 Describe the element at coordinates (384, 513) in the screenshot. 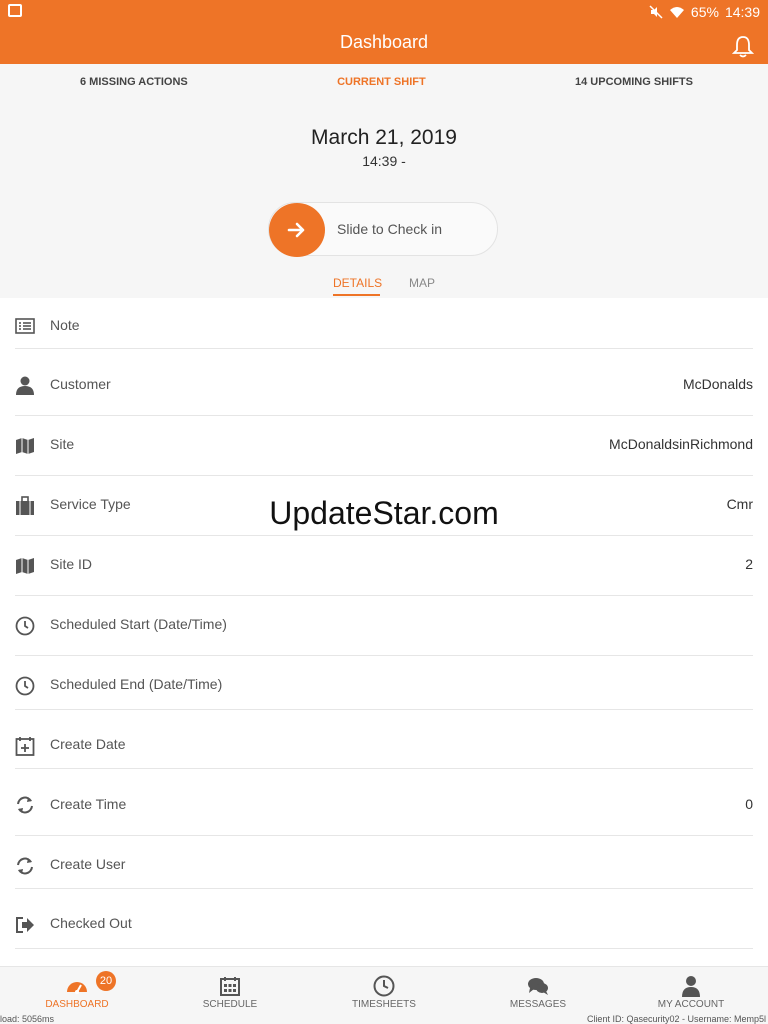

I see `watermark: UpdateStar.com` at that location.